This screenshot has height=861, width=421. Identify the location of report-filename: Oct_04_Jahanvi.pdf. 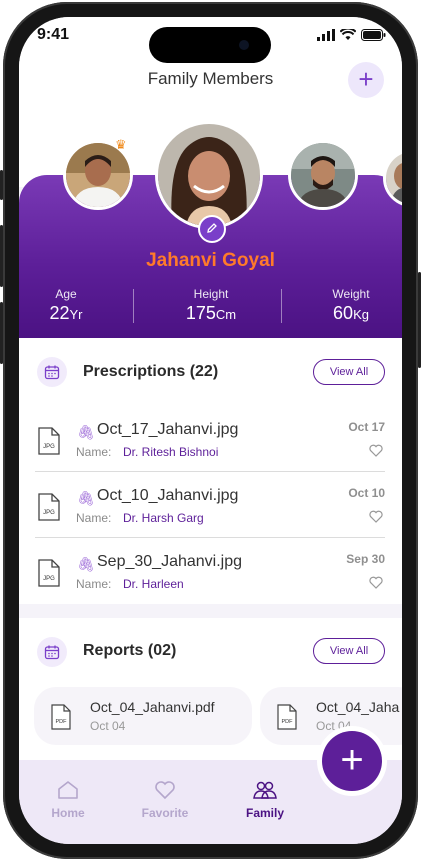
(152, 707).